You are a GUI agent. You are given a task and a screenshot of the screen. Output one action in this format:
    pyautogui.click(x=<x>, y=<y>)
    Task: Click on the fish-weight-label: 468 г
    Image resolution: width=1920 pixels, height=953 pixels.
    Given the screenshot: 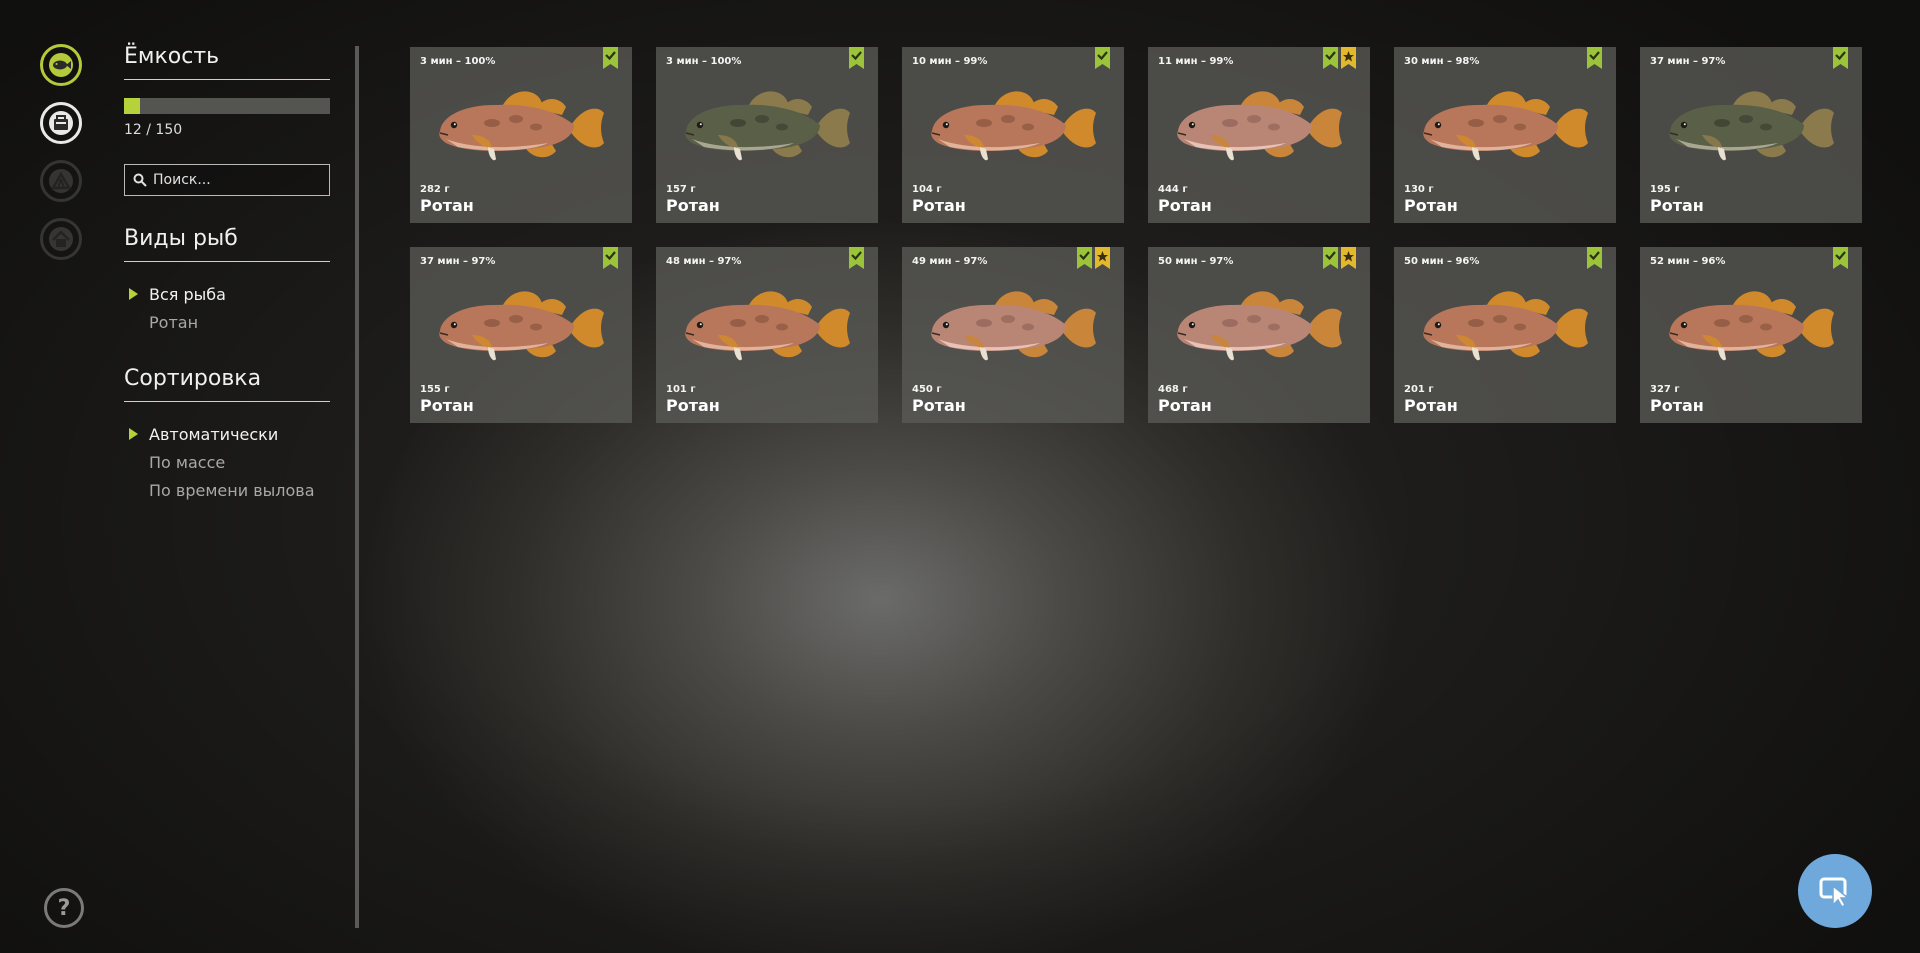 What is the action you would take?
    pyautogui.click(x=1173, y=389)
    